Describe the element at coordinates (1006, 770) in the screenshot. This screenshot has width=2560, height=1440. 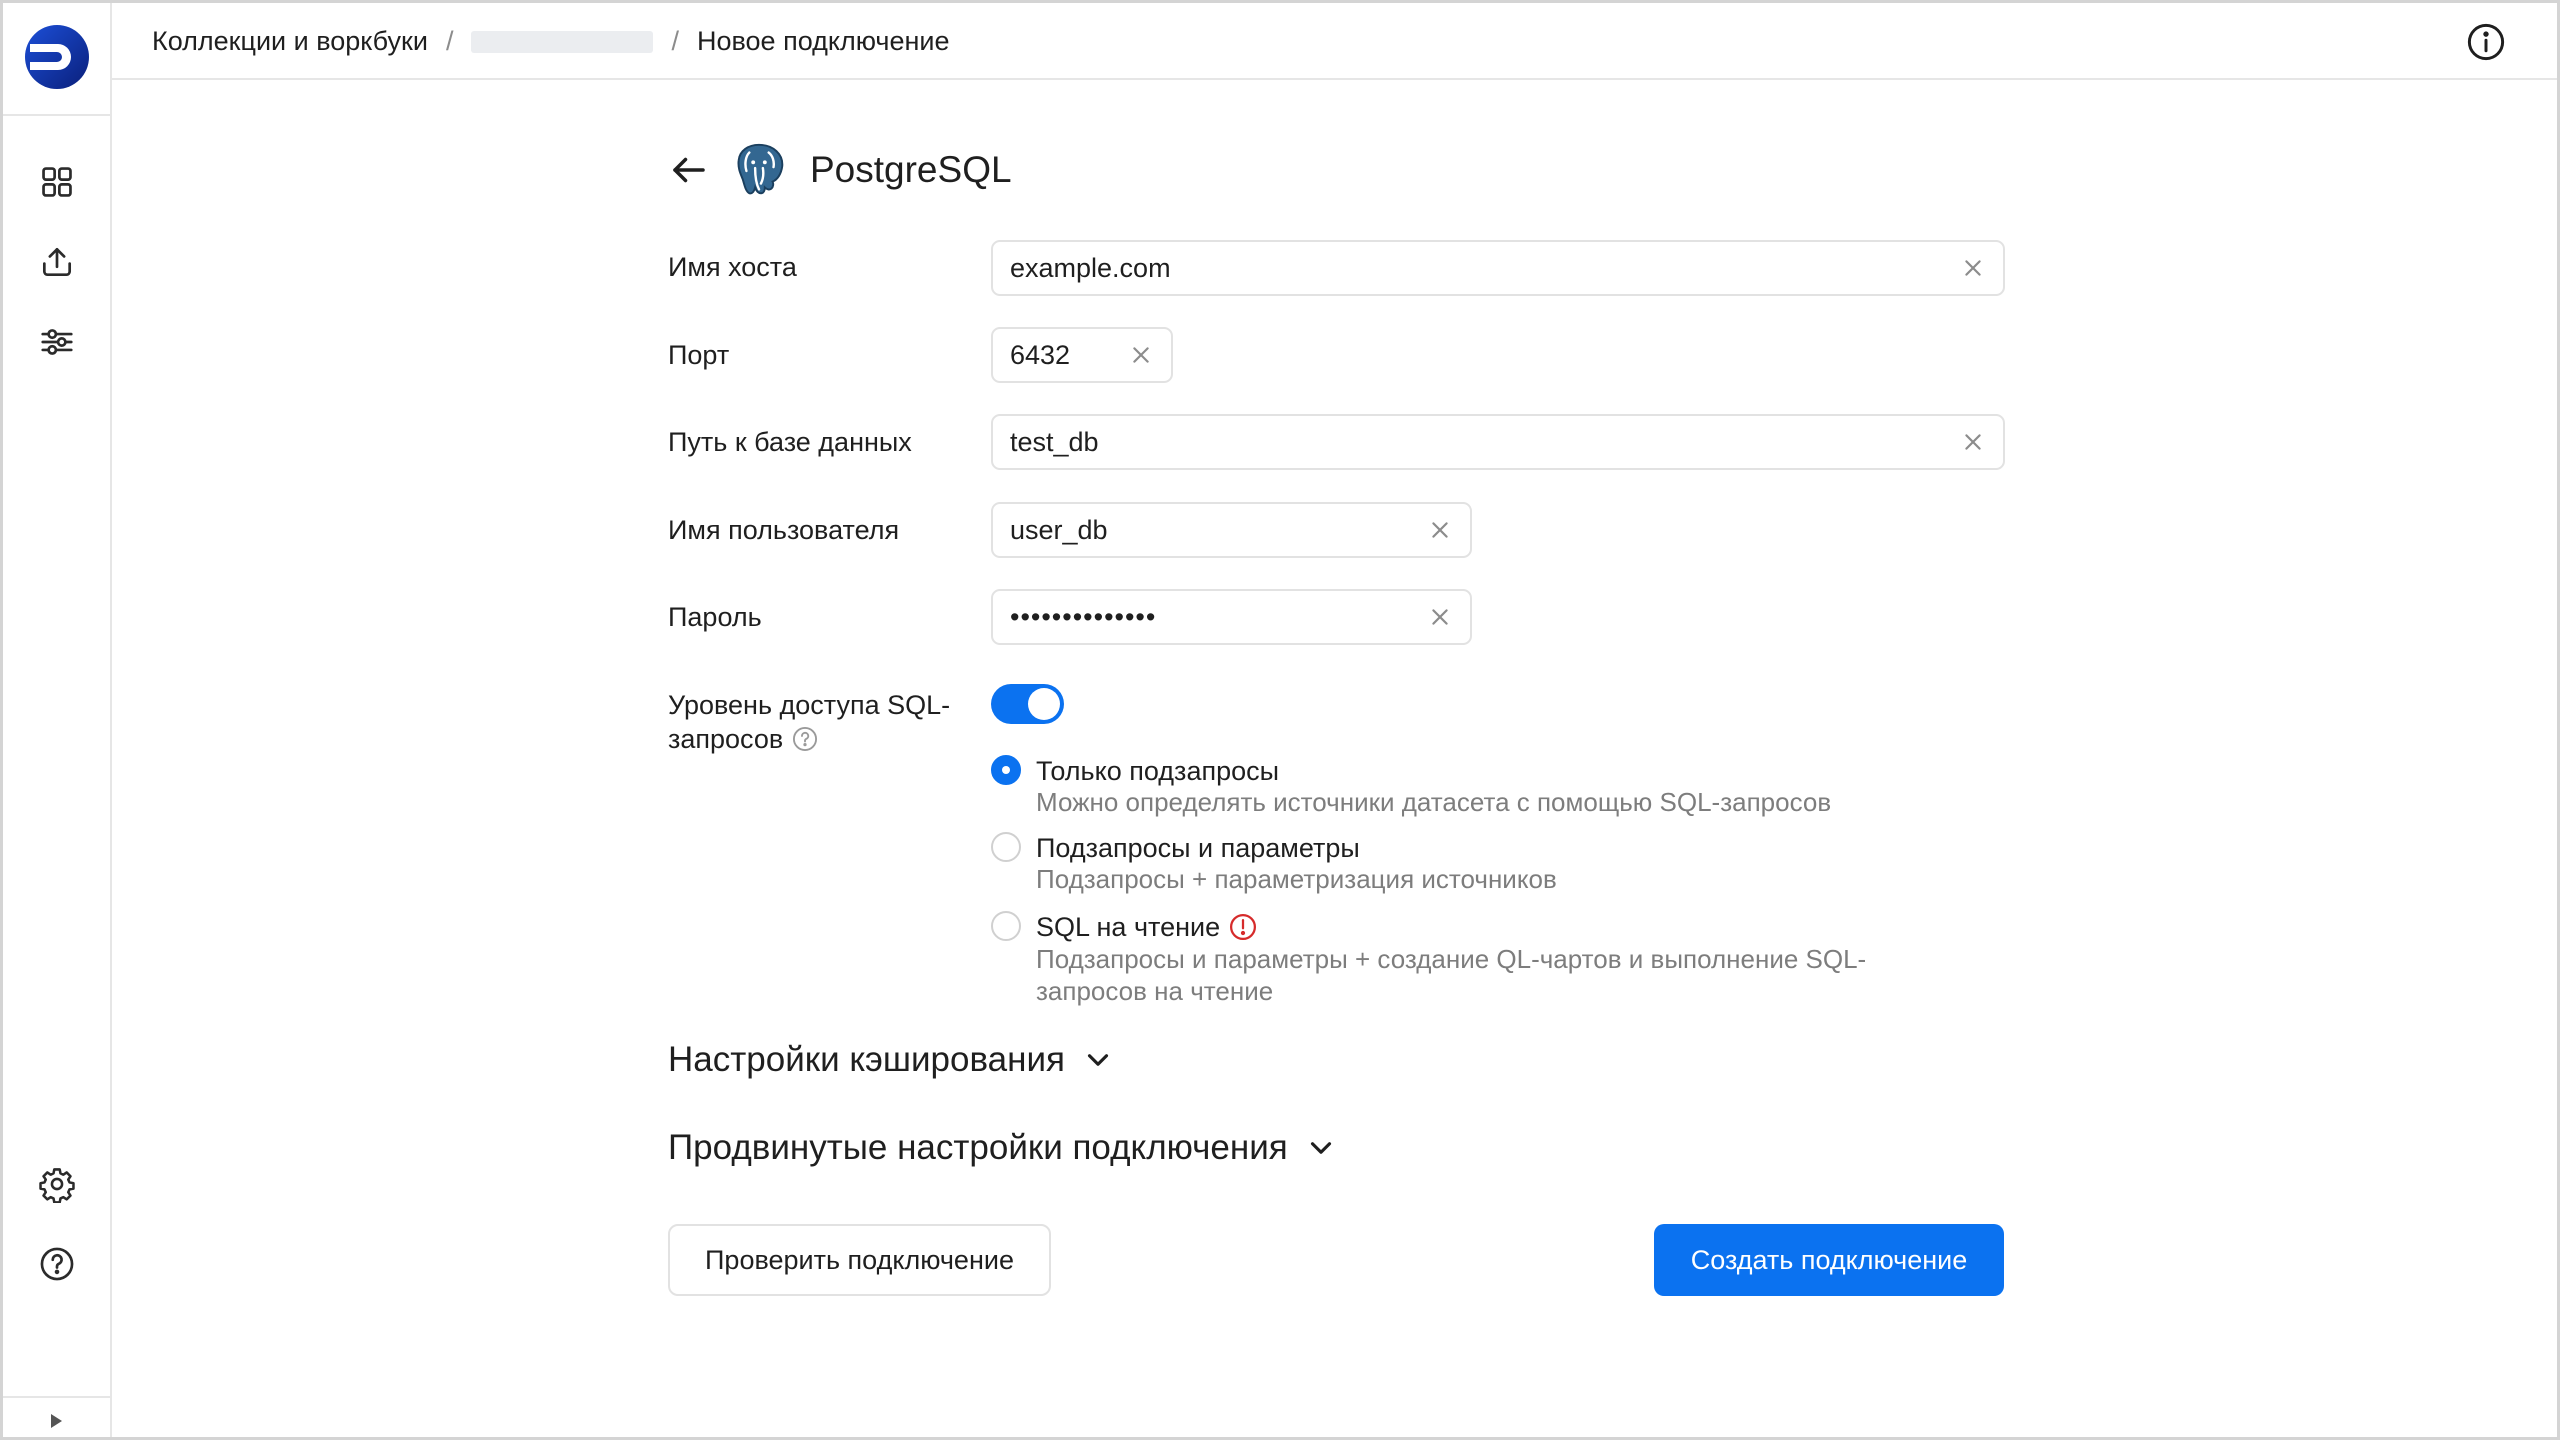
I see `radio-subqueries-only` at that location.